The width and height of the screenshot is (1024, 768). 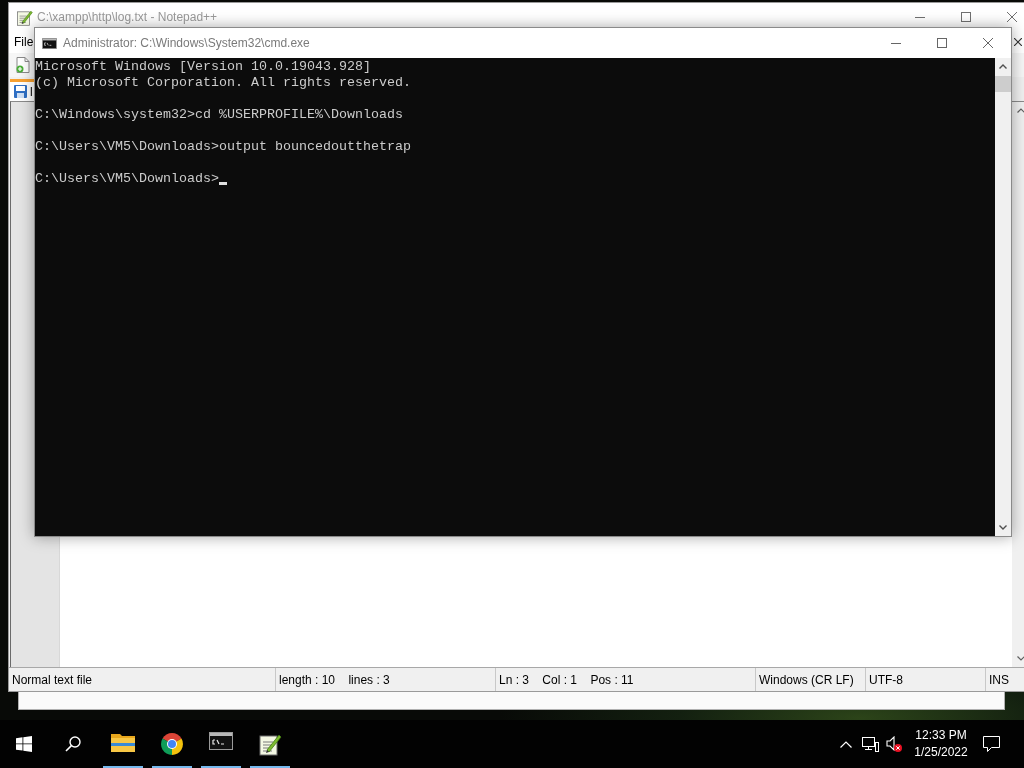 I want to click on status-text: length : 10 lines : 3, so click(x=334, y=679).